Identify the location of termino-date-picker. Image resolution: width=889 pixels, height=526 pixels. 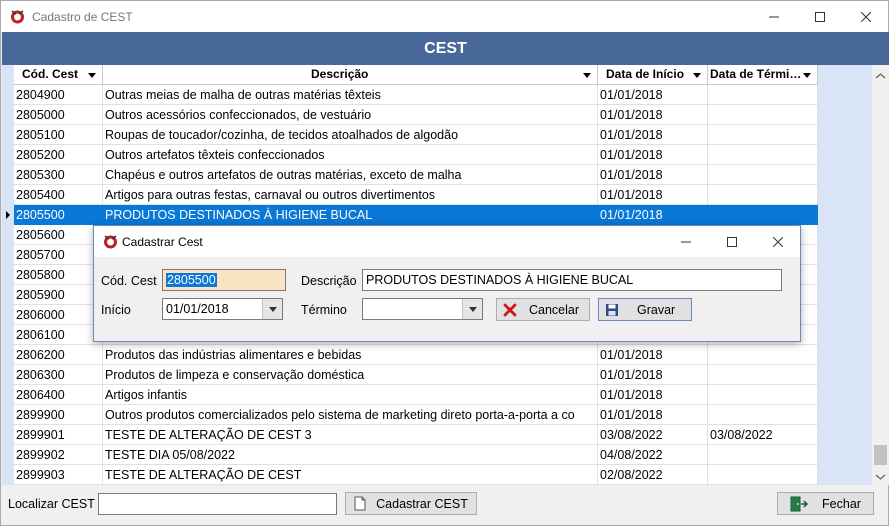
(422, 309).